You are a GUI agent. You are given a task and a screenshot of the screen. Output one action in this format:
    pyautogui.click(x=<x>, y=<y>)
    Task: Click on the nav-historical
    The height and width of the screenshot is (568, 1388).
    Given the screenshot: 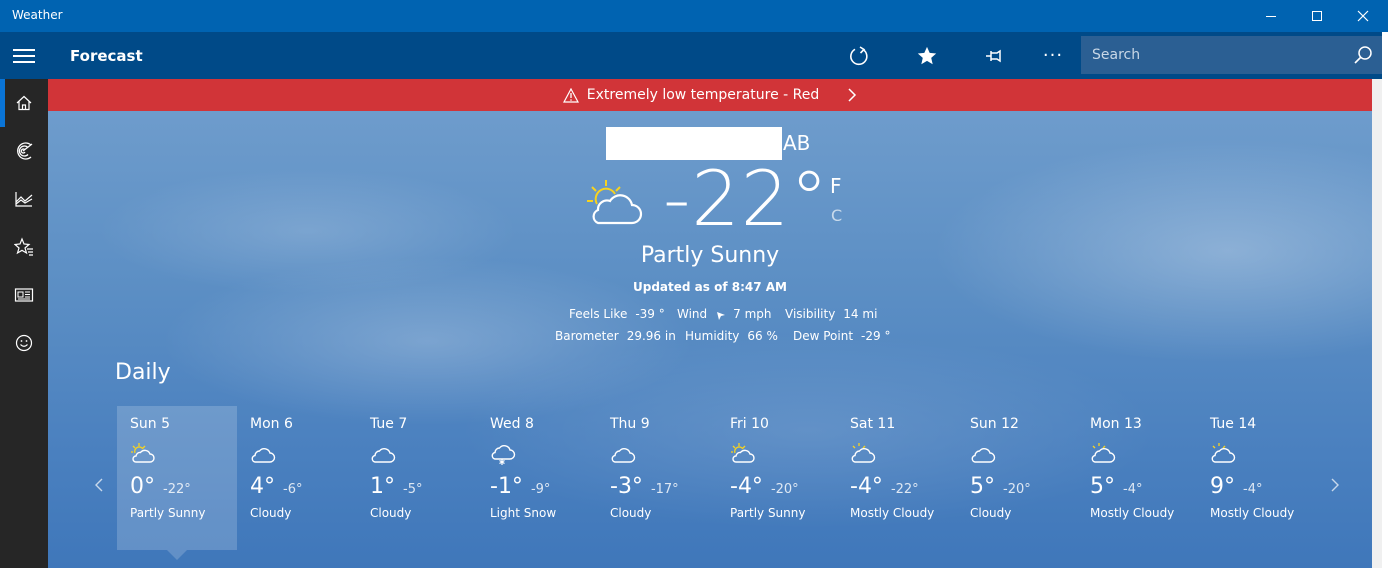 What is the action you would take?
    pyautogui.click(x=24, y=199)
    